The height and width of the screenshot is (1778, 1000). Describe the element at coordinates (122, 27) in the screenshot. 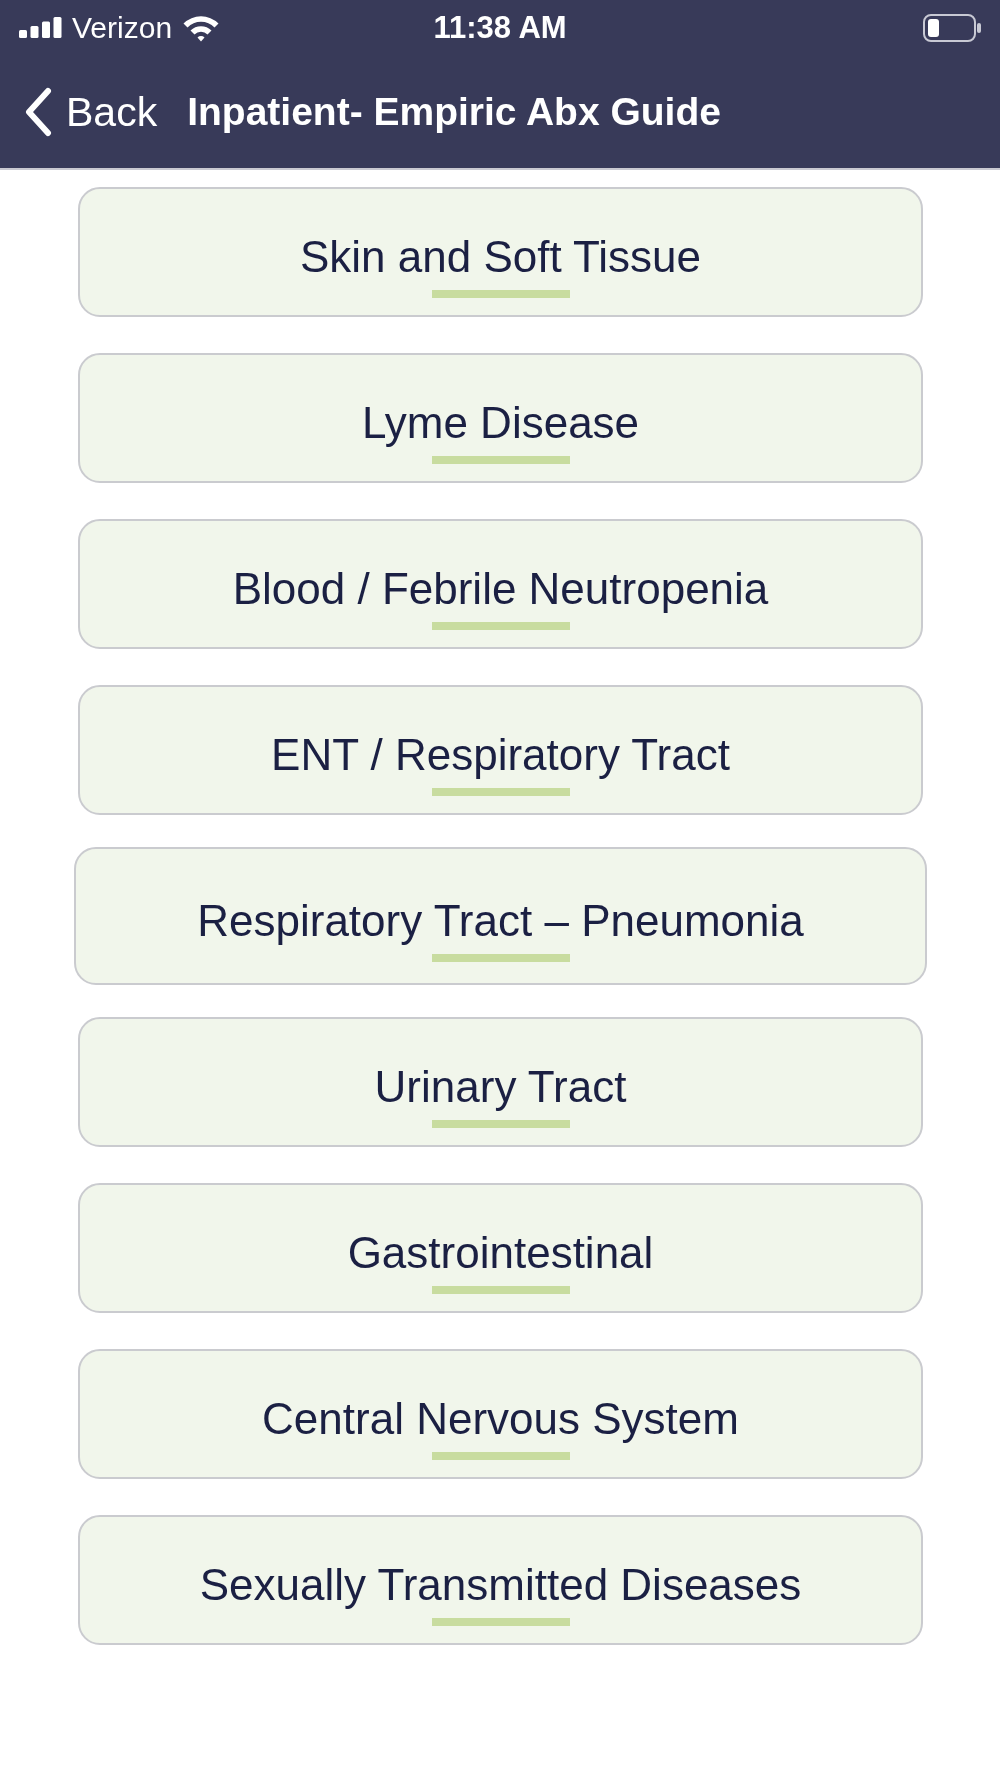

I see `carrier-name: Verizon` at that location.